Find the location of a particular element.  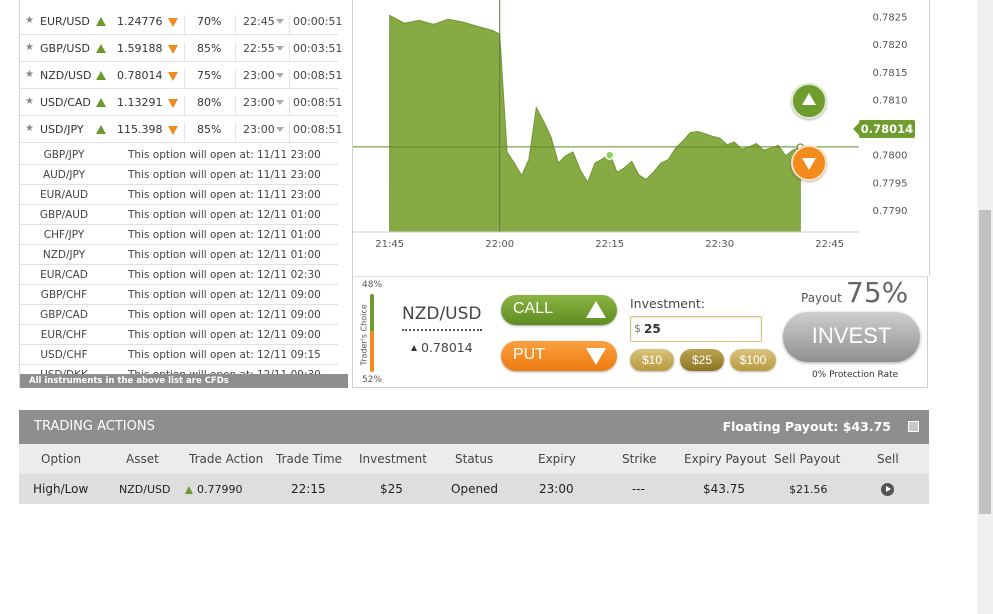

x-tick-label: 22:45 is located at coordinates (829, 244).